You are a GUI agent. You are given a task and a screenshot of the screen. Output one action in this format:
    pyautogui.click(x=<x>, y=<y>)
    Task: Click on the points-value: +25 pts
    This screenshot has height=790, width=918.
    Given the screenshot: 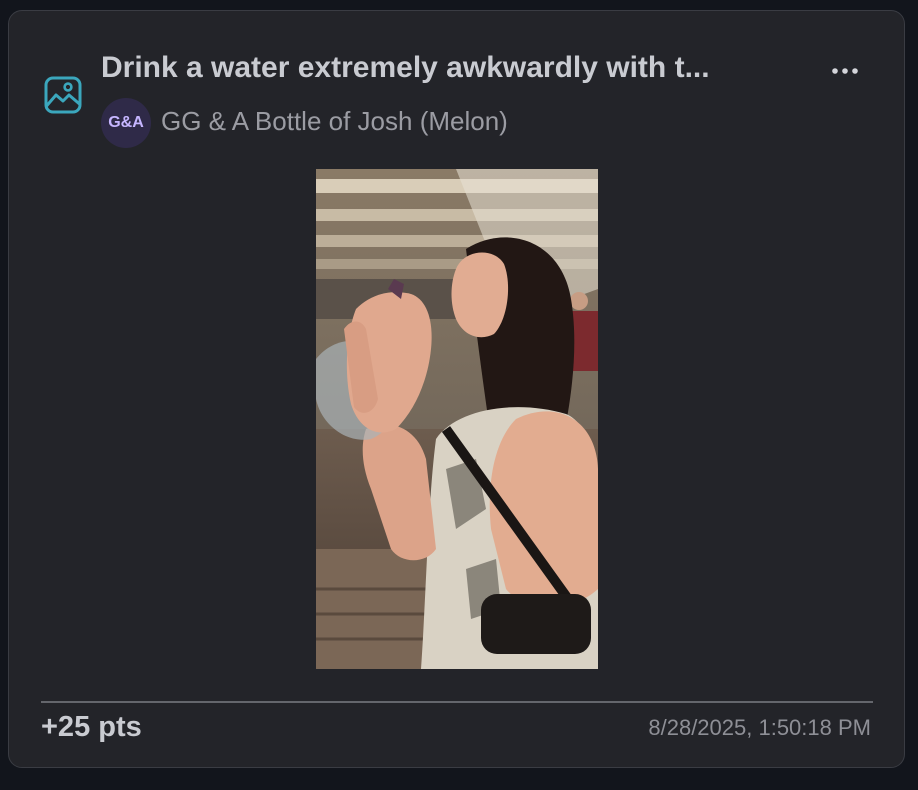 What is the action you would take?
    pyautogui.click(x=91, y=727)
    